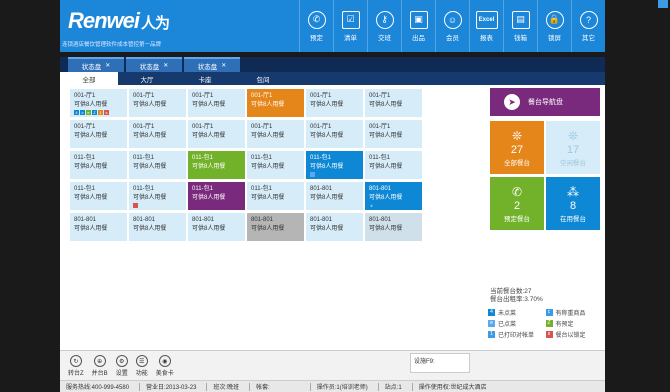 The image size is (670, 392). What do you see at coordinates (91, 112) in the screenshot?
I see `status-badges: 4ceZ1s` at bounding box center [91, 112].